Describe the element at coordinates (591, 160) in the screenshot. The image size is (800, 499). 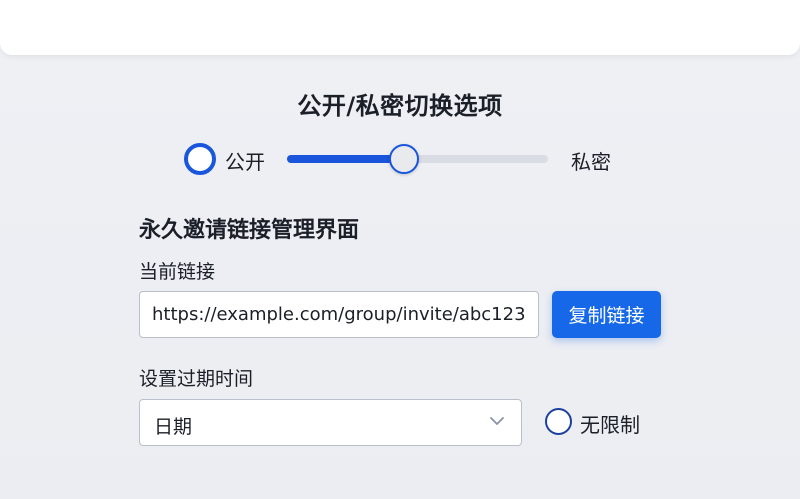
I see `private-label: 私密` at that location.